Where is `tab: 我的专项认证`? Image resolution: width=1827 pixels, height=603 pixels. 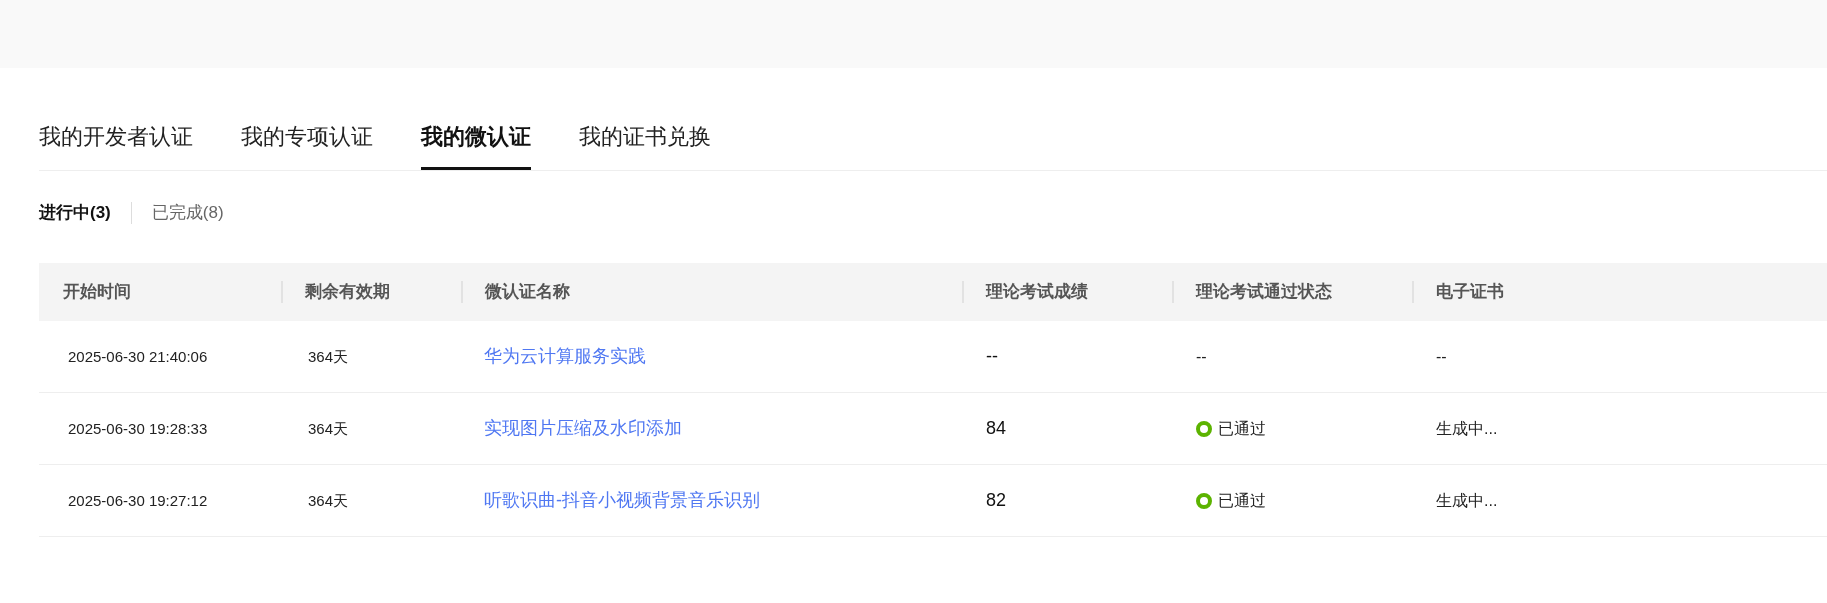
tab: 我的专项认证 is located at coordinates (307, 145).